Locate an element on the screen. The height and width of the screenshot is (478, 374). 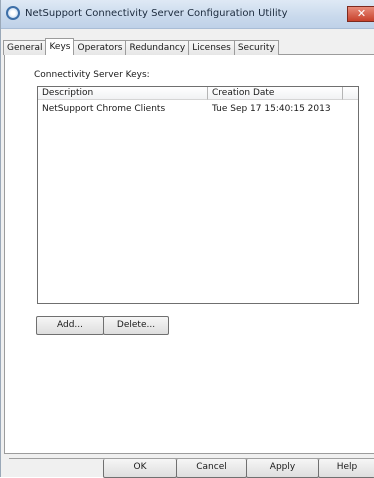
close-button: ✕ is located at coordinates (360, 14).